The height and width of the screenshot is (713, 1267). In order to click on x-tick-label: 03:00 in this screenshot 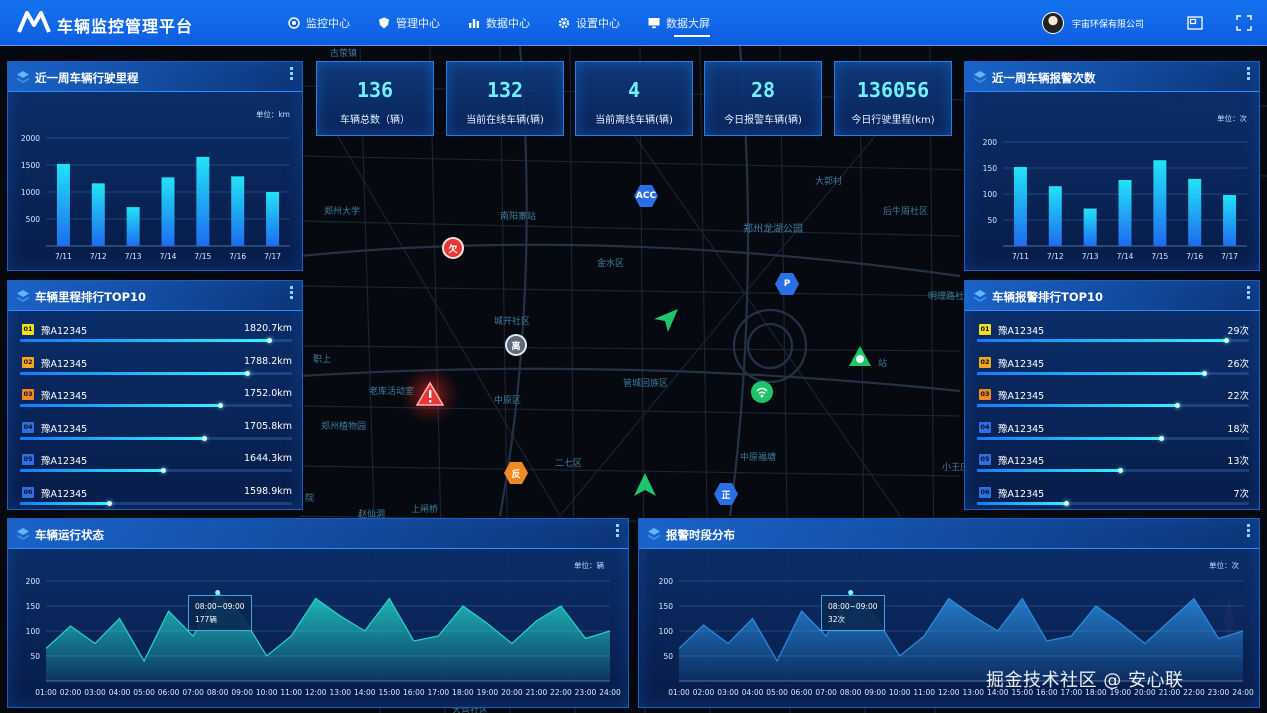, I will do `click(728, 692)`.